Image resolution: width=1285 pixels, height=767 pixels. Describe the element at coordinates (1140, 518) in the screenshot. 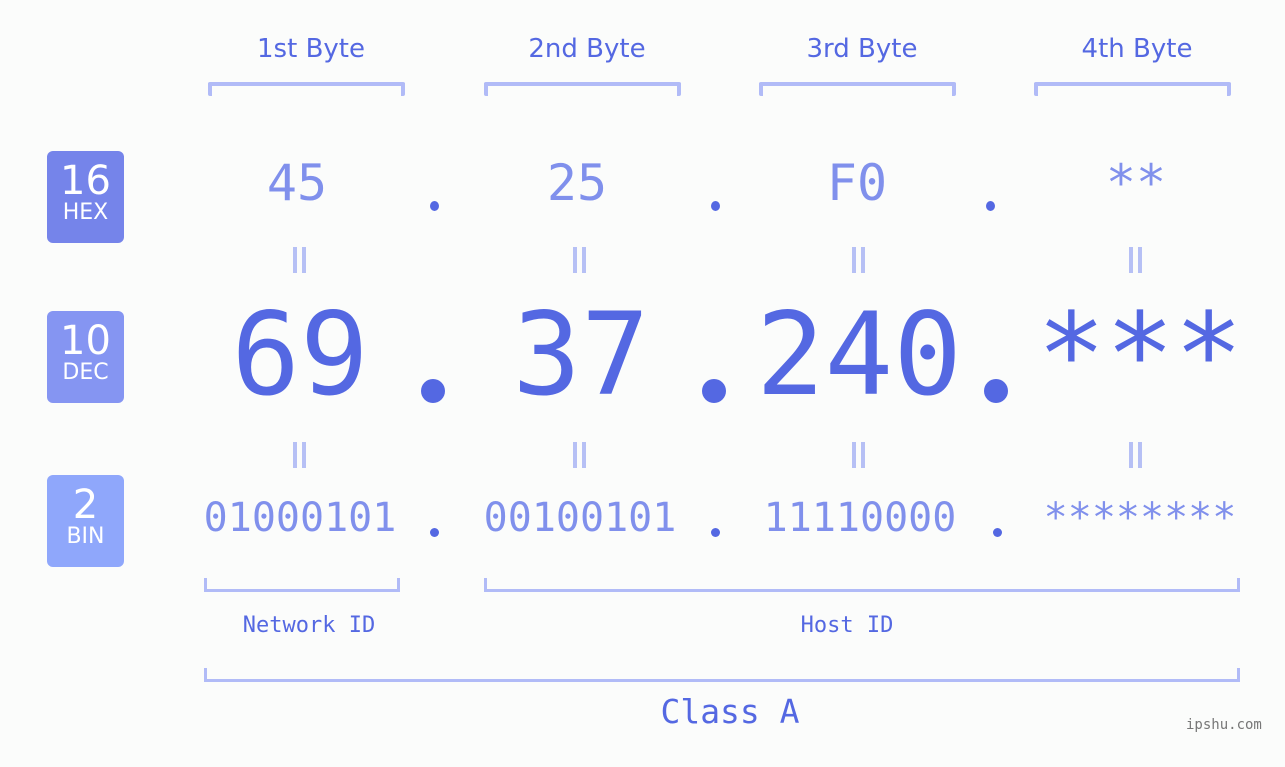

I see `bin-value-4: ********` at that location.